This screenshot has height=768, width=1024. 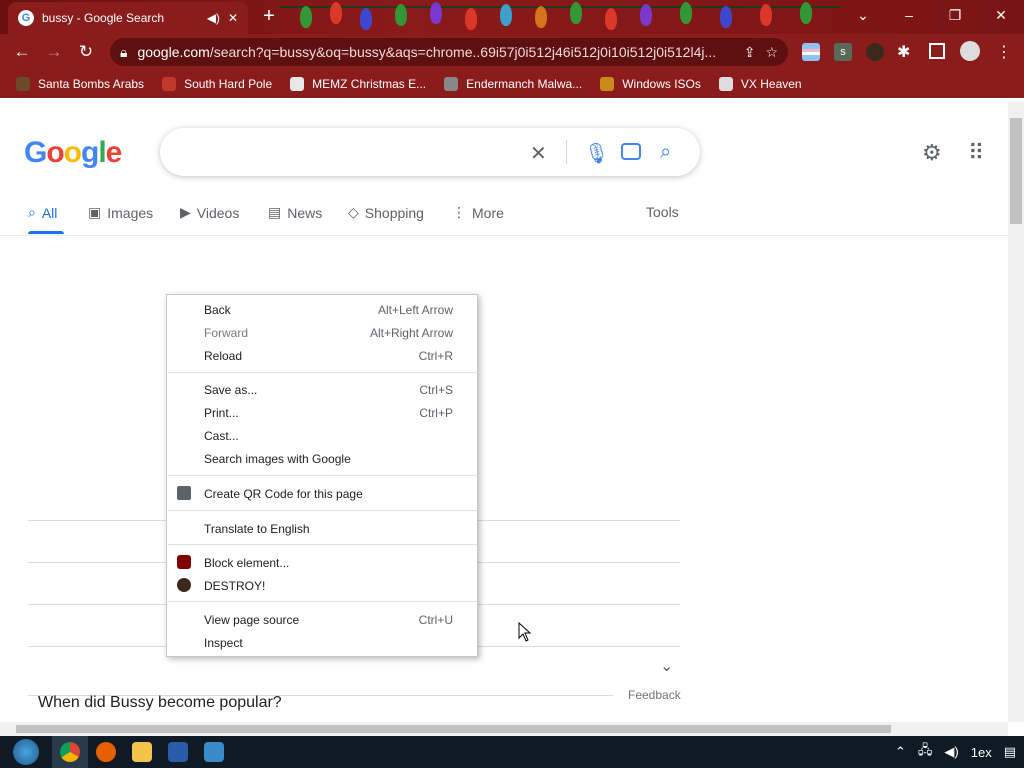 What do you see at coordinates (120, 212) in the screenshot?
I see `tab-images: ▣ Images` at bounding box center [120, 212].